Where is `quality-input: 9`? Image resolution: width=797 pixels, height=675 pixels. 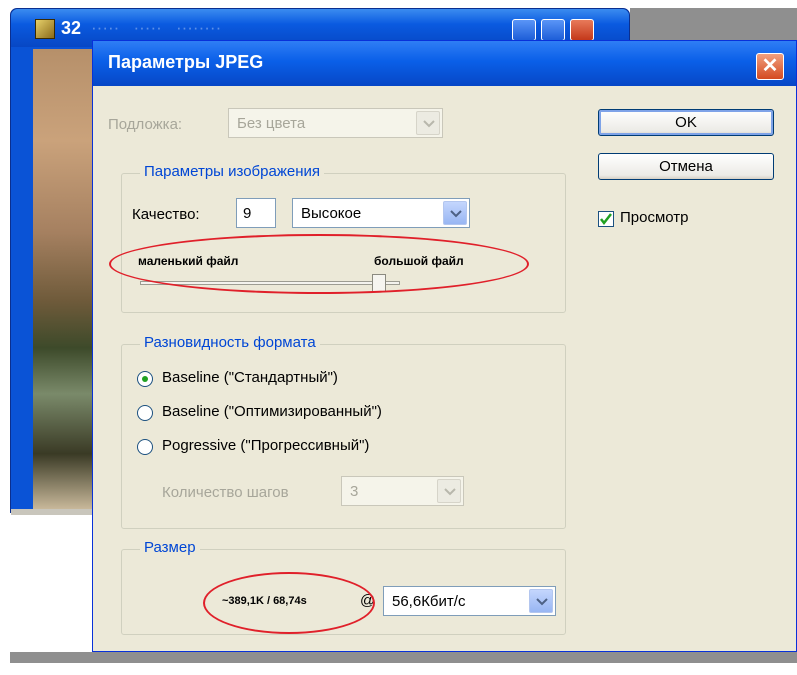 quality-input: 9 is located at coordinates (256, 213).